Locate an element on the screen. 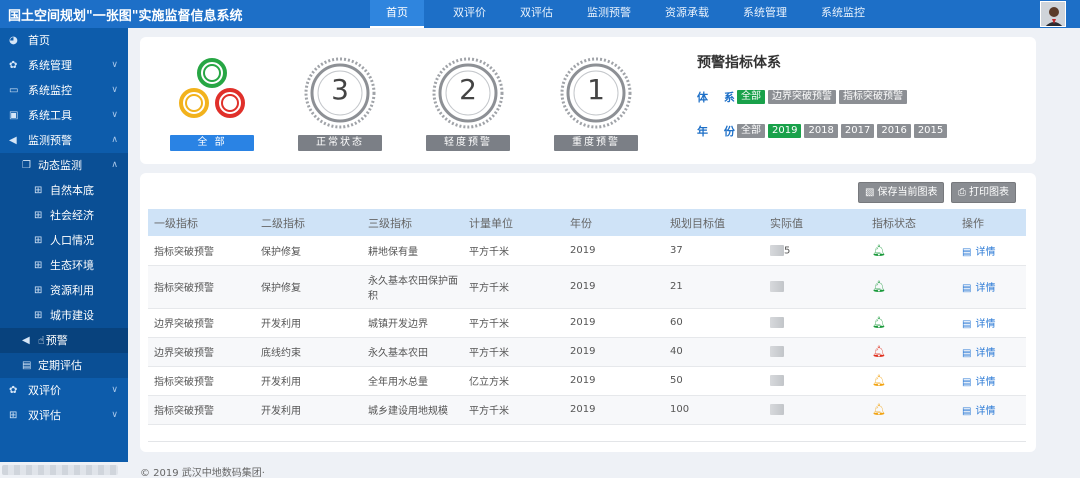 The image size is (1080, 478). sidebar-item-monitoring-warning: ◀ 监测预警 ∧ is located at coordinates (64, 140).